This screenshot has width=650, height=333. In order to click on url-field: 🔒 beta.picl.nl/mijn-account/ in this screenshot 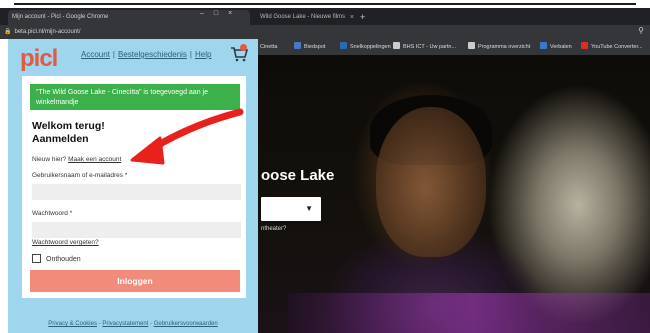, I will do `click(42, 32)`.